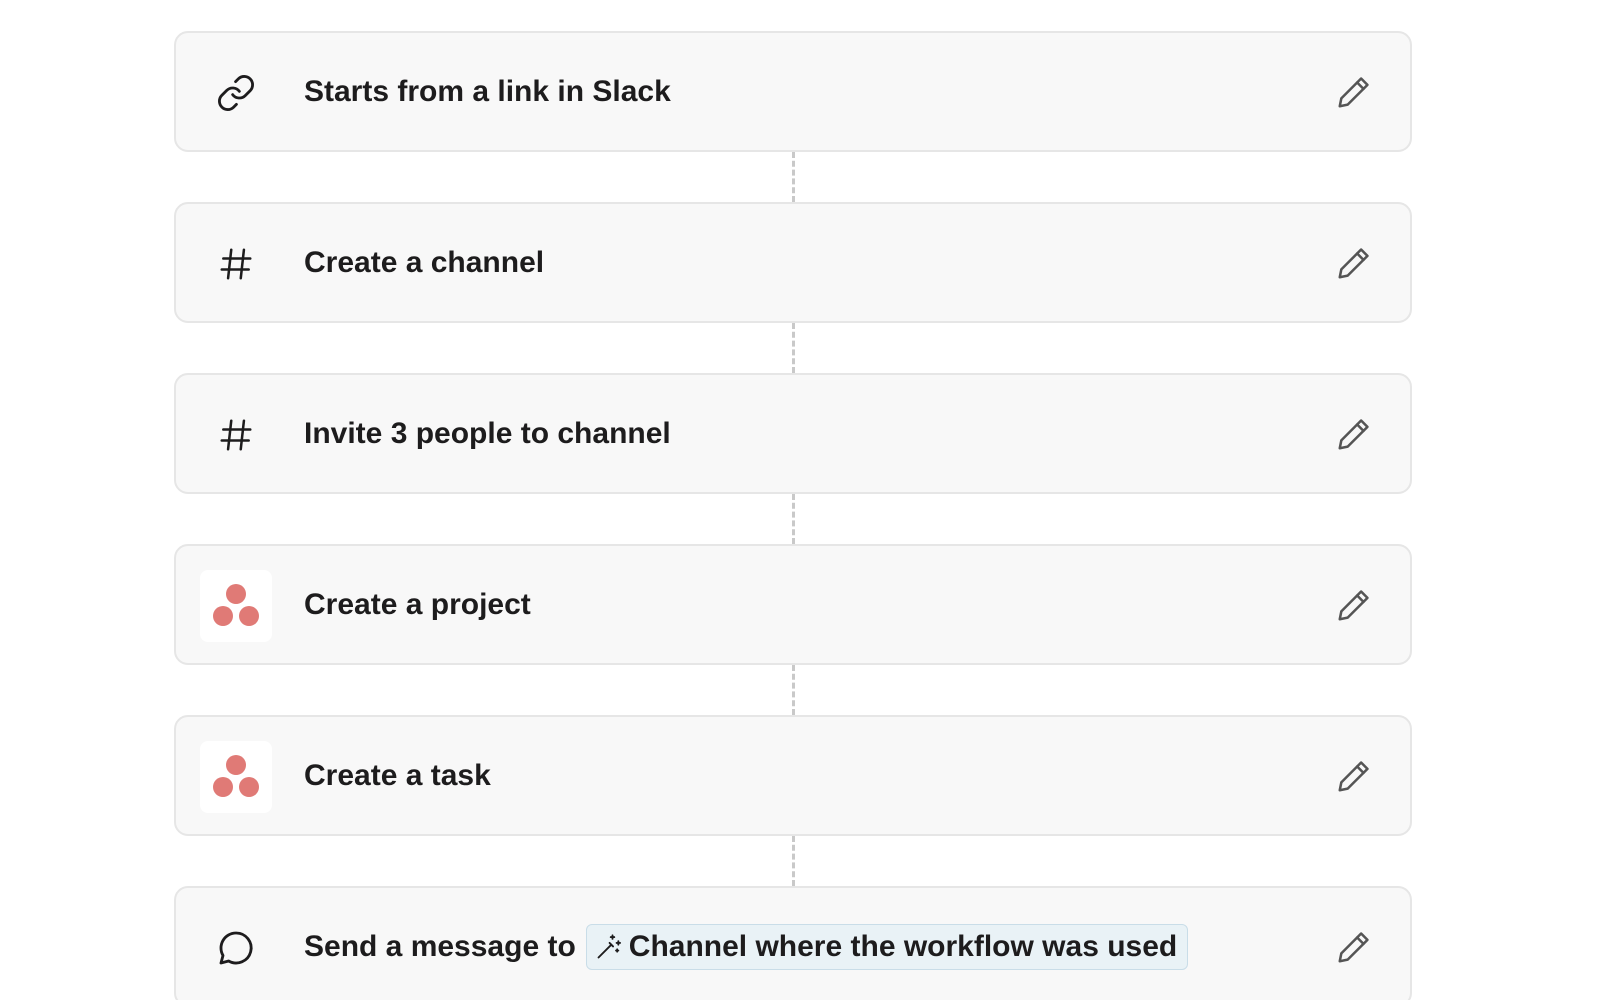  What do you see at coordinates (236, 948) in the screenshot?
I see `message-bubble-icon` at bounding box center [236, 948].